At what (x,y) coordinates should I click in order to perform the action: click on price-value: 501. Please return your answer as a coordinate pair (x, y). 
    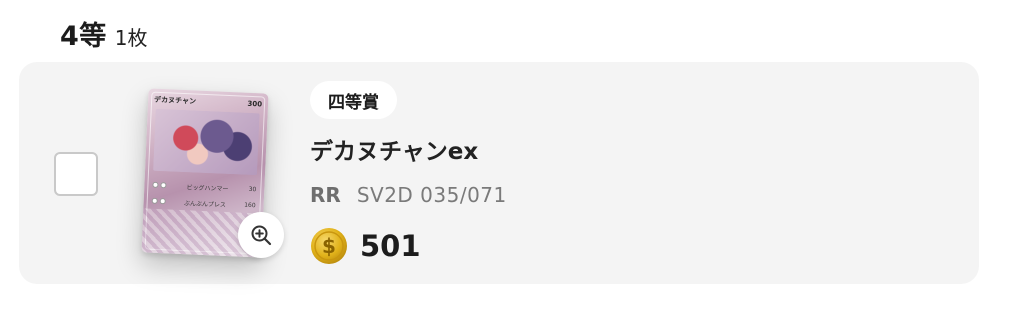
    Looking at the image, I should click on (390, 246).